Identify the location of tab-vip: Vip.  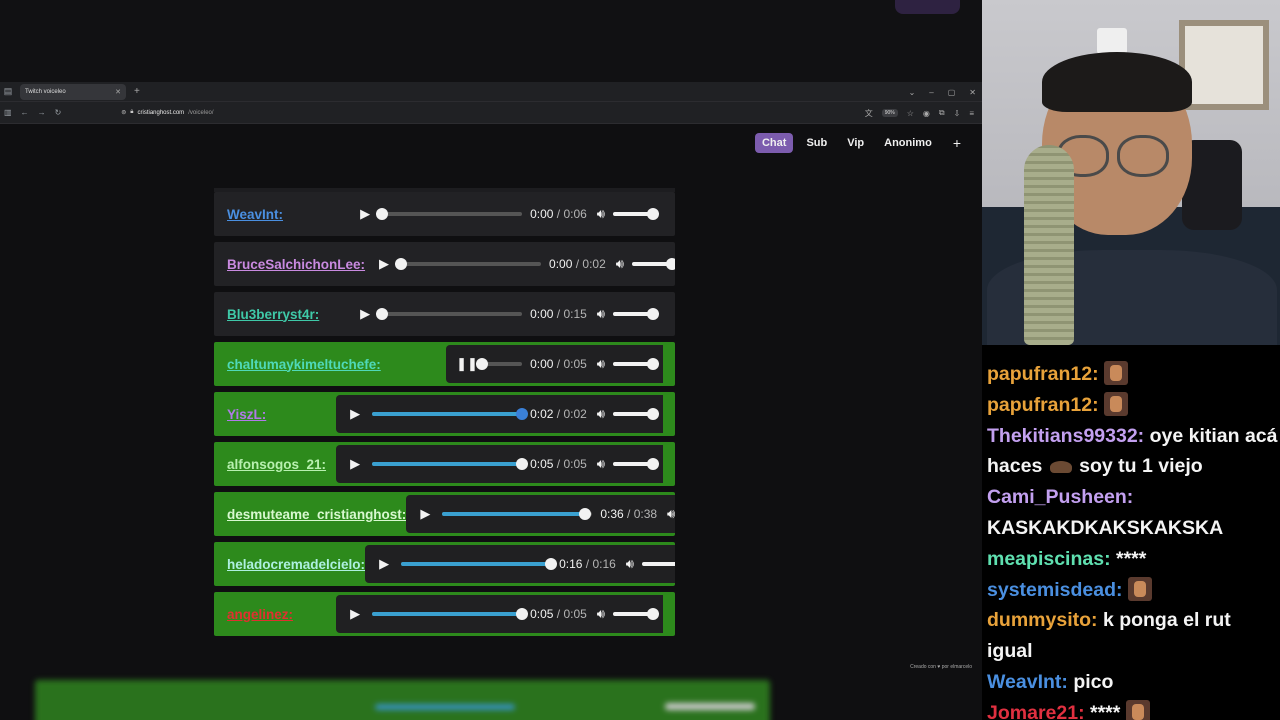
(855, 143).